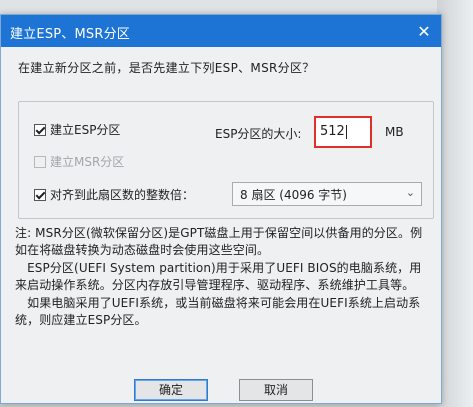  I want to click on esp-checkbox-label: 建立ESP分区, so click(85, 130).